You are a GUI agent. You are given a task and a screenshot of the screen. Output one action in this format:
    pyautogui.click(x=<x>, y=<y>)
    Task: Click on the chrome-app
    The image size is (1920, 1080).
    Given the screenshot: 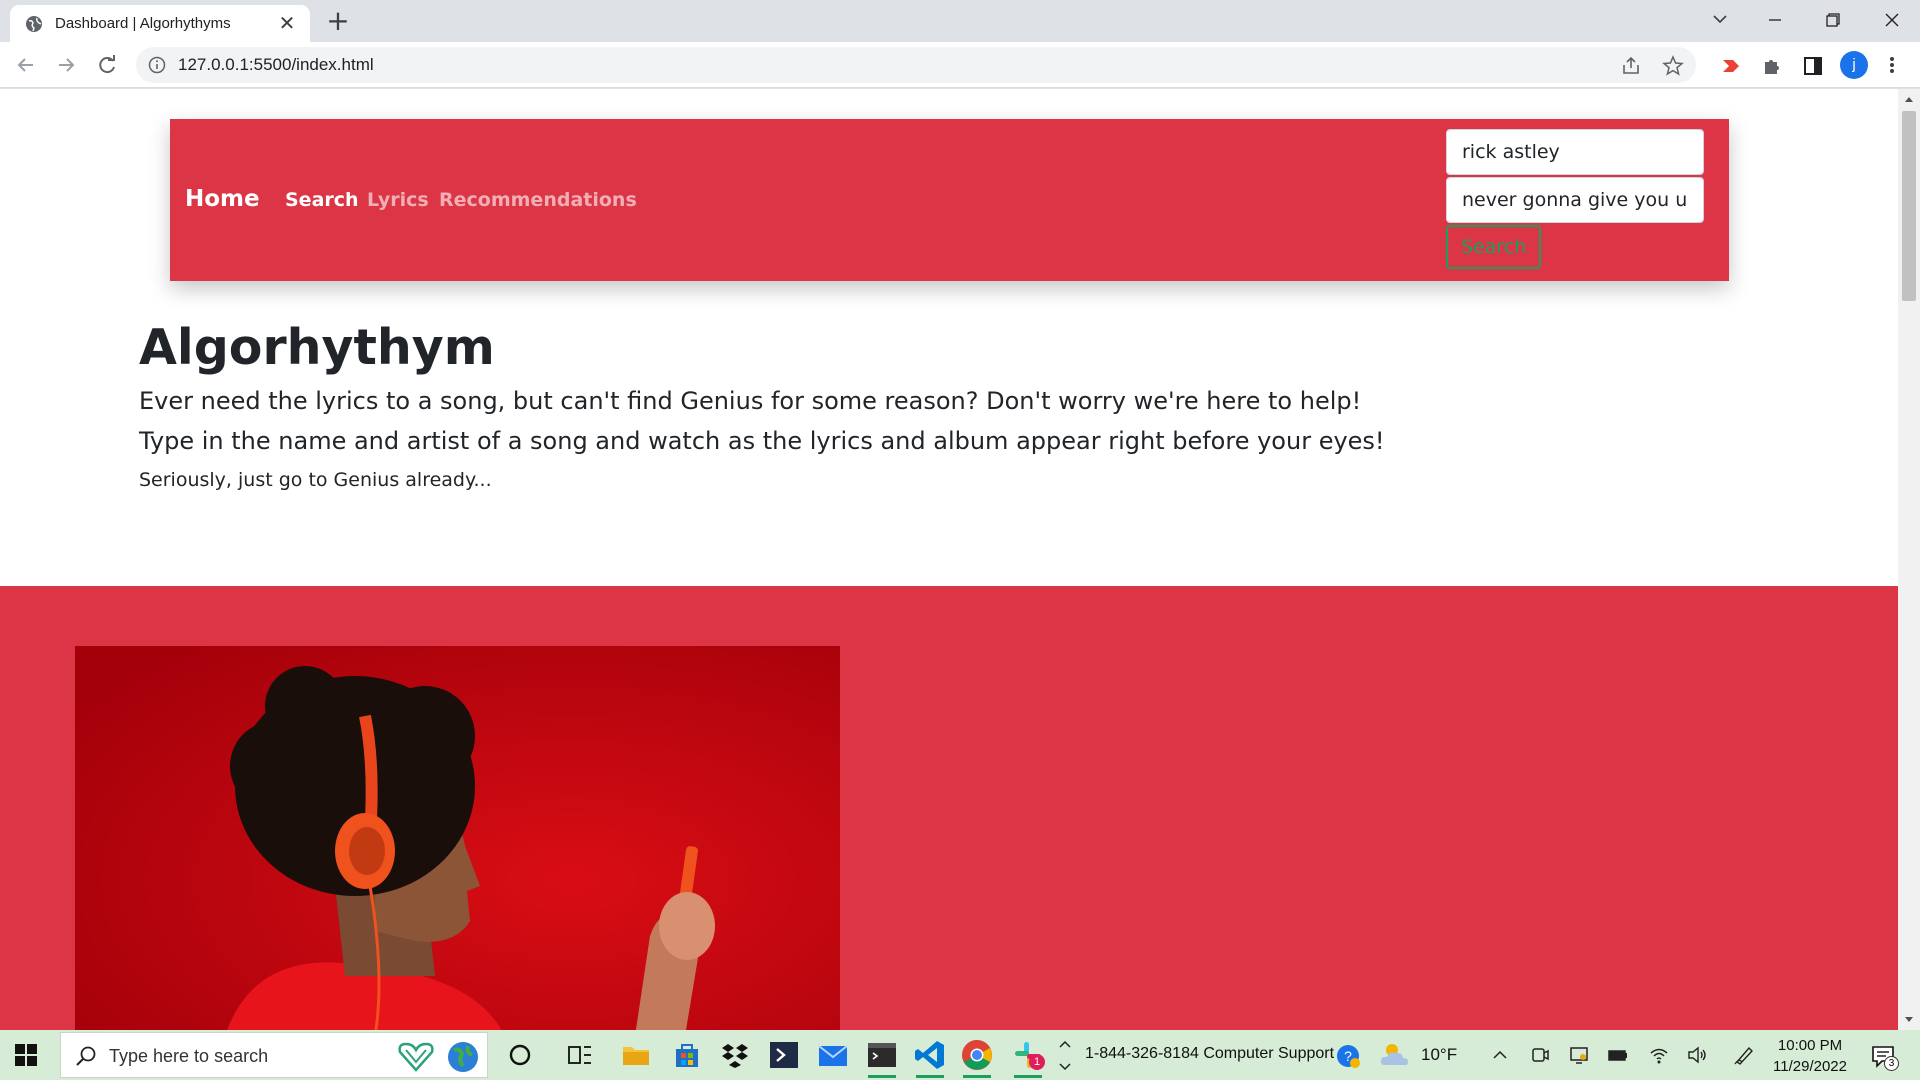 What is the action you would take?
    pyautogui.click(x=977, y=1058)
    